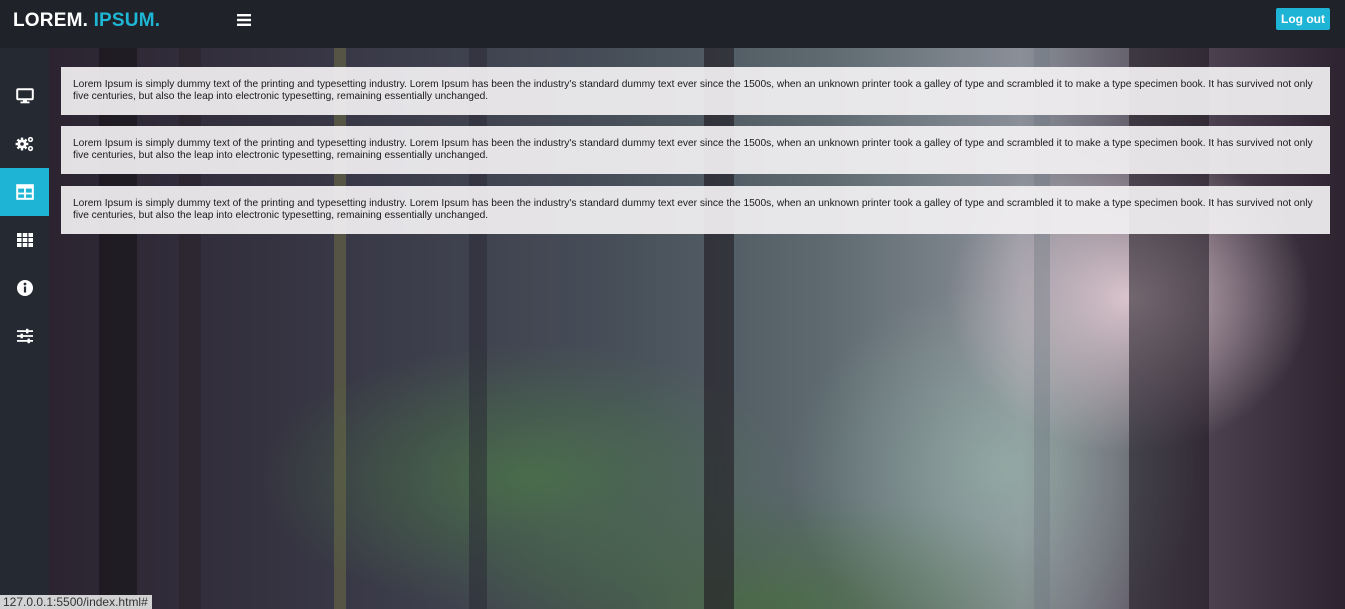 This screenshot has width=1345, height=609. I want to click on table-icon, so click(24, 192).